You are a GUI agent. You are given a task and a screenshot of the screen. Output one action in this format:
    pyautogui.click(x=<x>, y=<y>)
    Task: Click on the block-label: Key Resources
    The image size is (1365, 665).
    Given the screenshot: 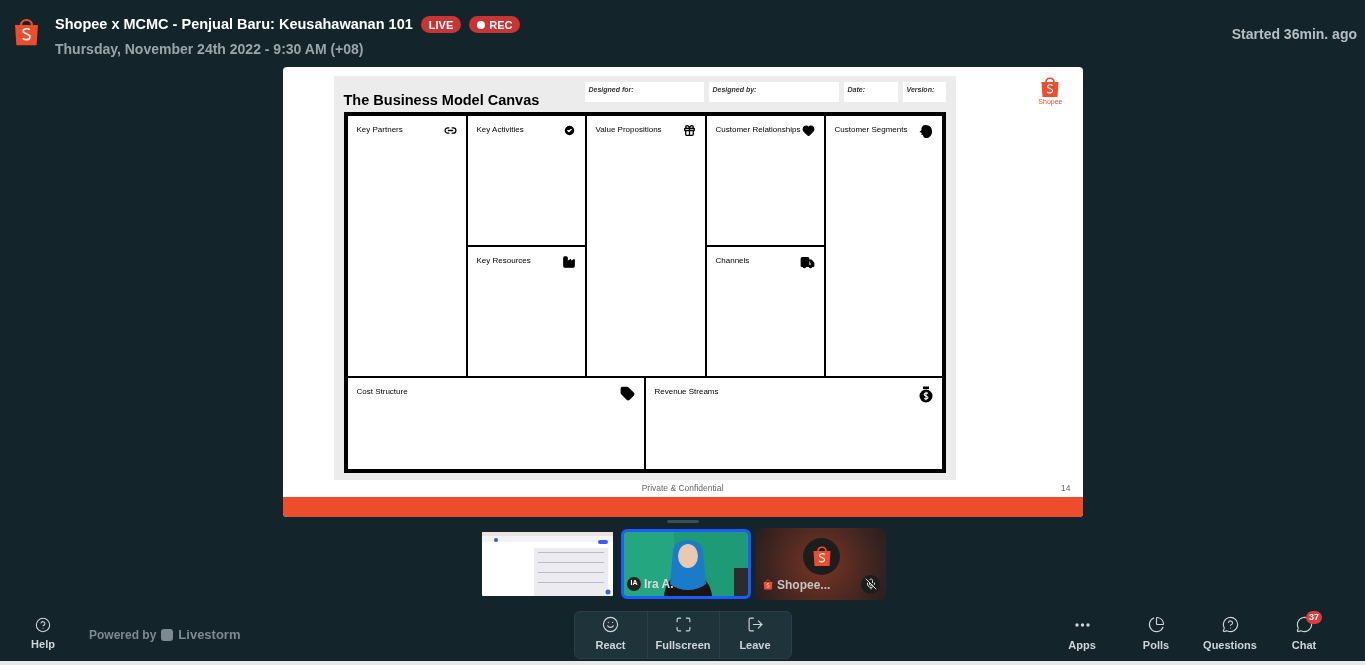 What is the action you would take?
    pyautogui.click(x=503, y=260)
    